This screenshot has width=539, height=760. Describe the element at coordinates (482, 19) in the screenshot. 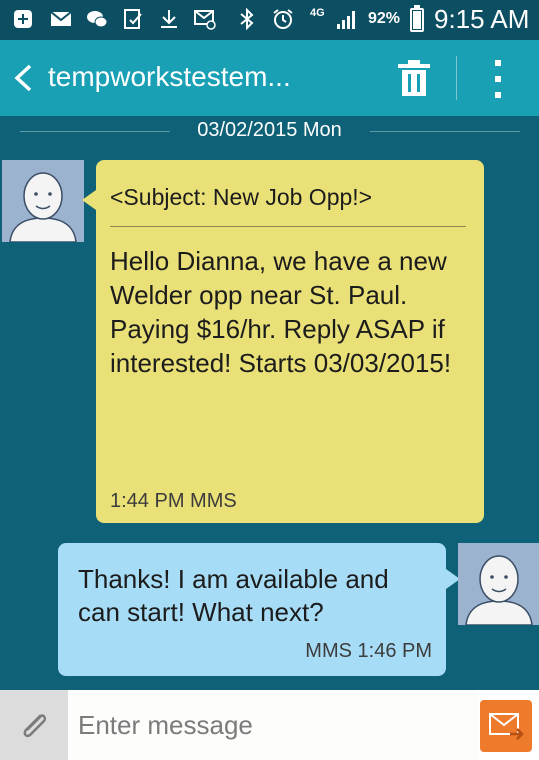

I see `clock: 9:15 AM` at that location.